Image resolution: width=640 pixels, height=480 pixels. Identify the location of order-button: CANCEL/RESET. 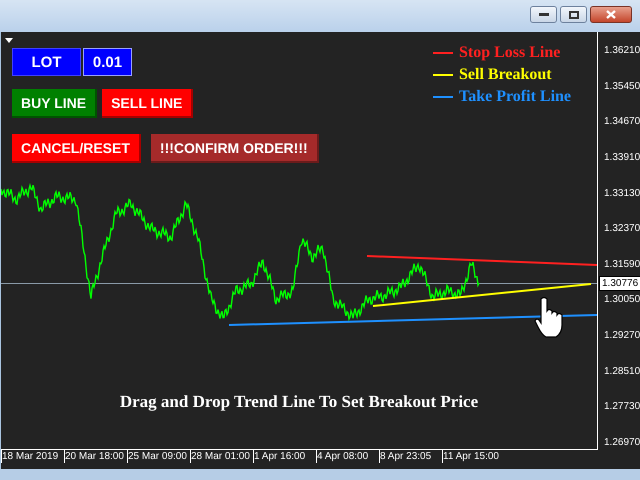
(76, 148).